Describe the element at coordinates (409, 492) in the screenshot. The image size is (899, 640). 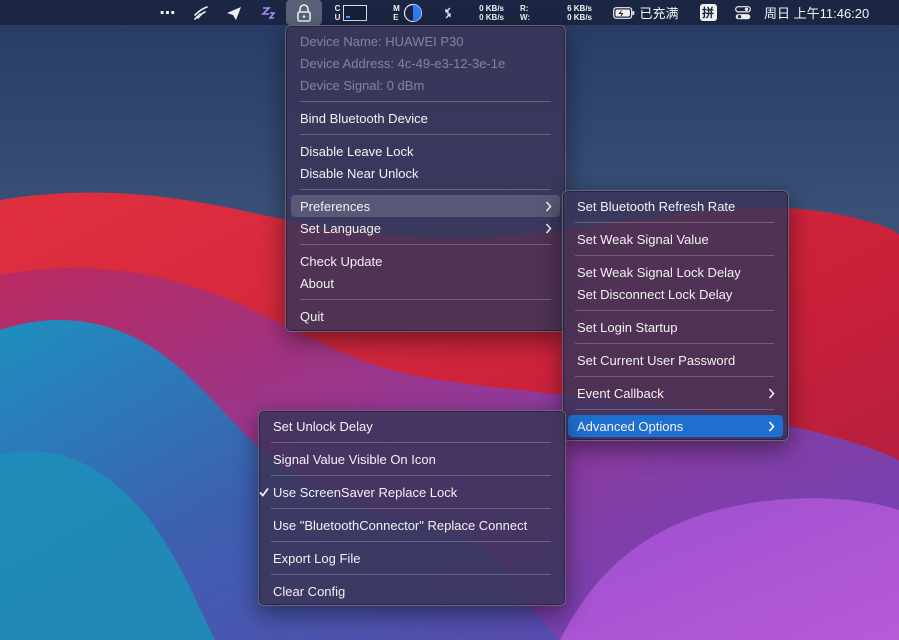
I see `use-screensaver-replace-lock-item: Use ScreenSaver Replace Lock` at that location.